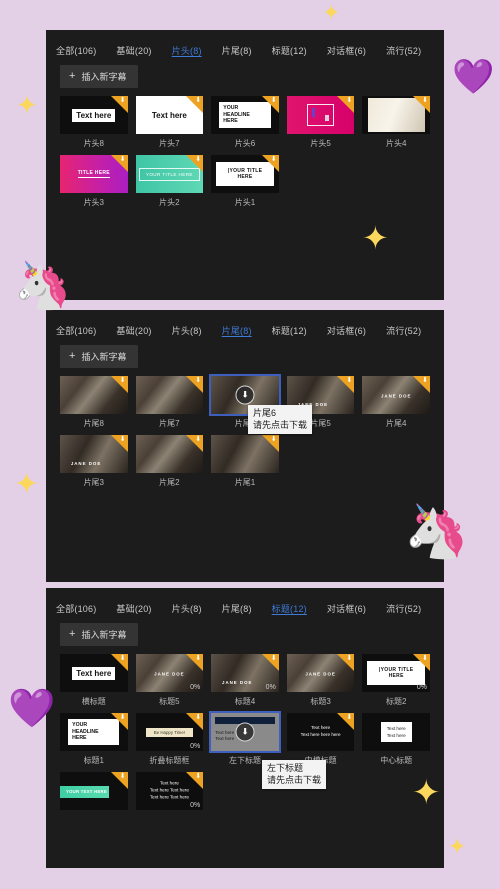  What do you see at coordinates (169, 732) in the screenshot?
I see `thumbnail: Be Happy Time! ⬇ 0%` at bounding box center [169, 732].